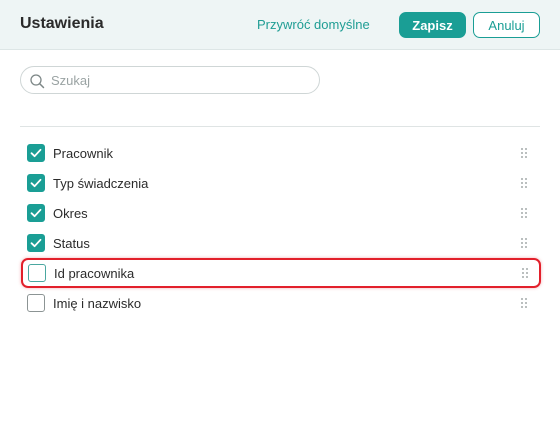 The height and width of the screenshot is (432, 560). I want to click on reset-defaults-link: Przywróć domyślne, so click(313, 24).